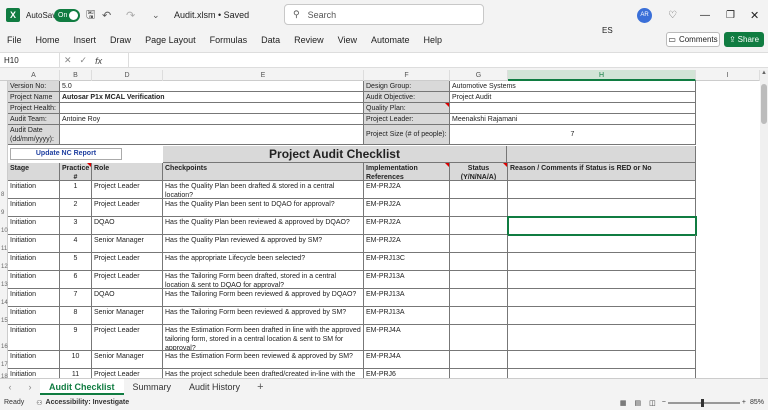 The image size is (768, 410). Describe the element at coordinates (34, 75) in the screenshot. I see `col-header-a: A` at that location.